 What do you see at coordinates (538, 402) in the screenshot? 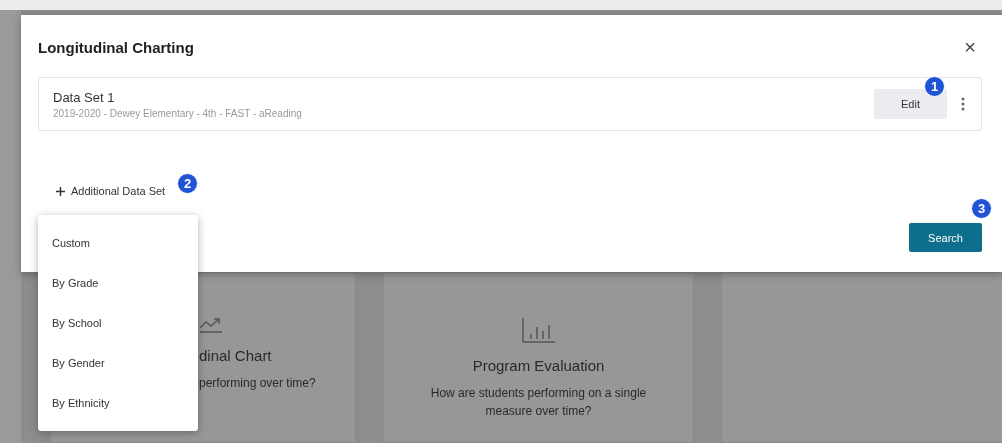
I see `card-description: How are students performing on a single measure over time?` at bounding box center [538, 402].